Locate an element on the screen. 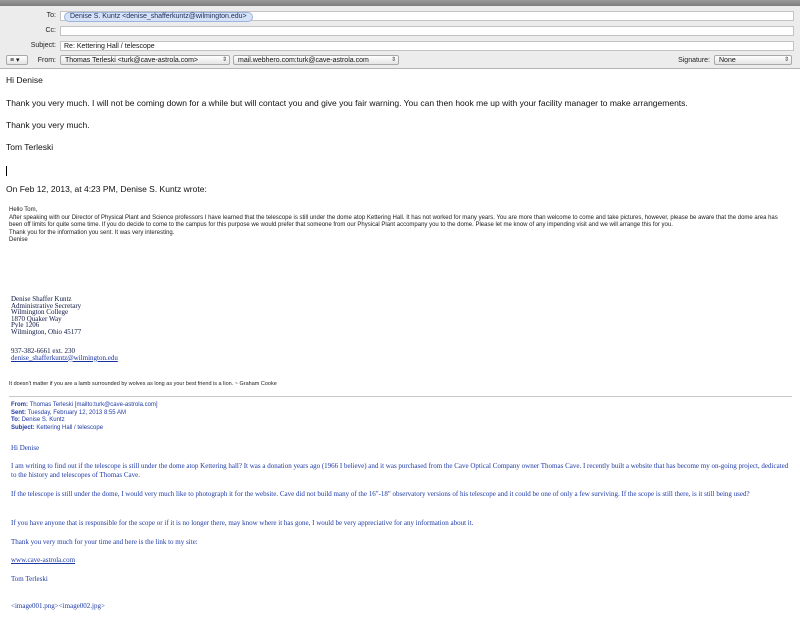 The image size is (800, 638). from-label: From: is located at coordinates (46, 60).